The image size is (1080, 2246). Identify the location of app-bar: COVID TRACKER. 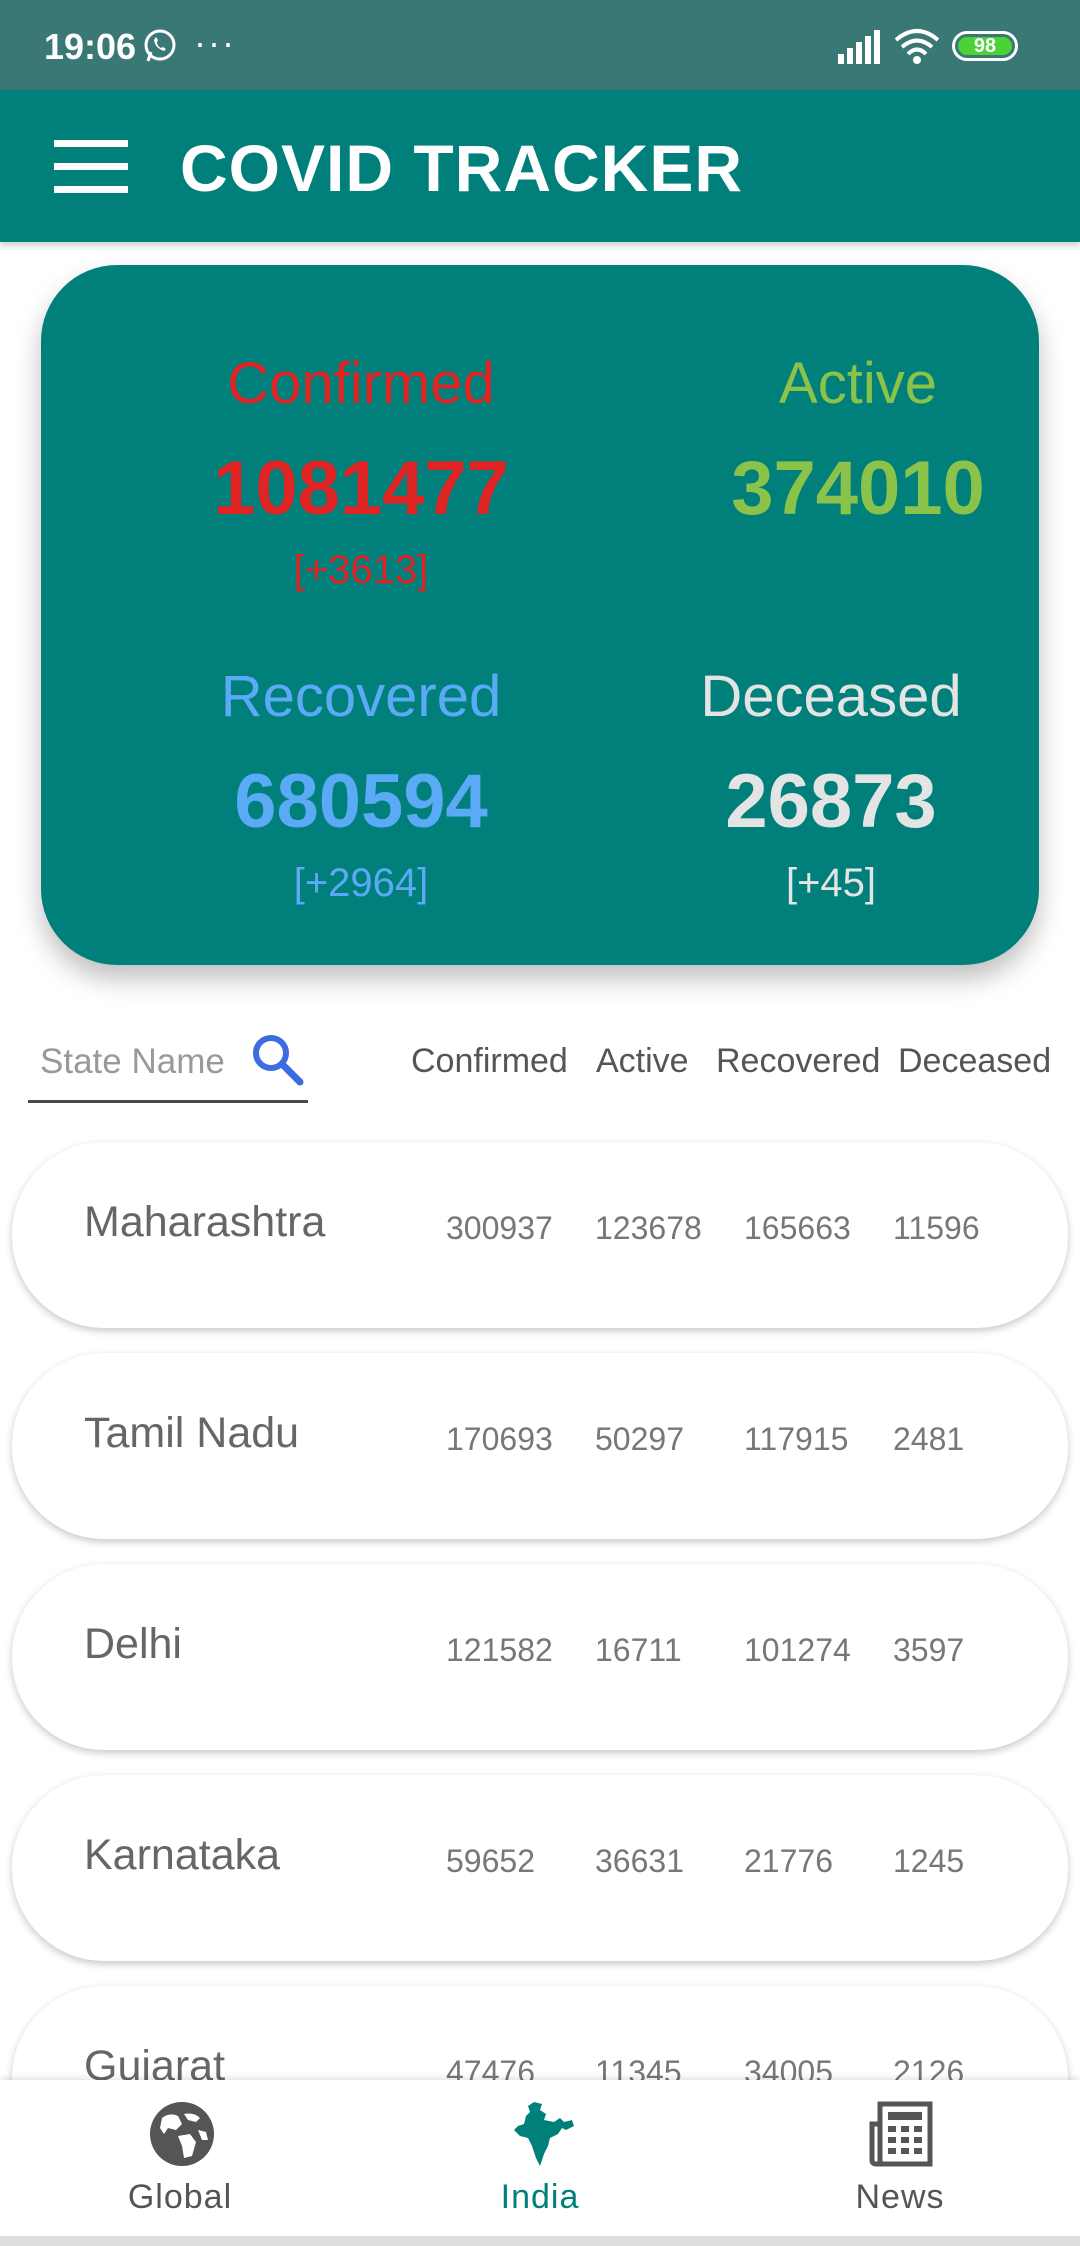
(540, 166).